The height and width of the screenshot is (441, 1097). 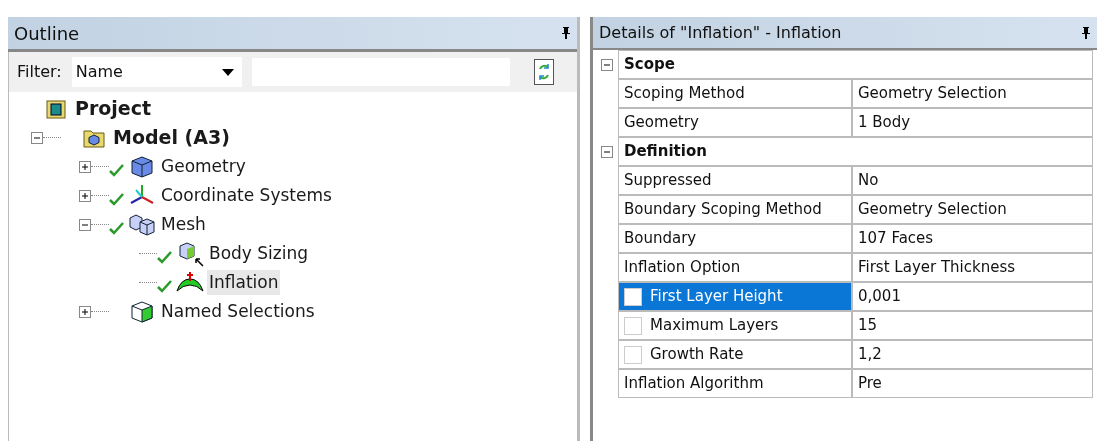 What do you see at coordinates (238, 311) in the screenshot?
I see `tree-item: Named Selections` at bounding box center [238, 311].